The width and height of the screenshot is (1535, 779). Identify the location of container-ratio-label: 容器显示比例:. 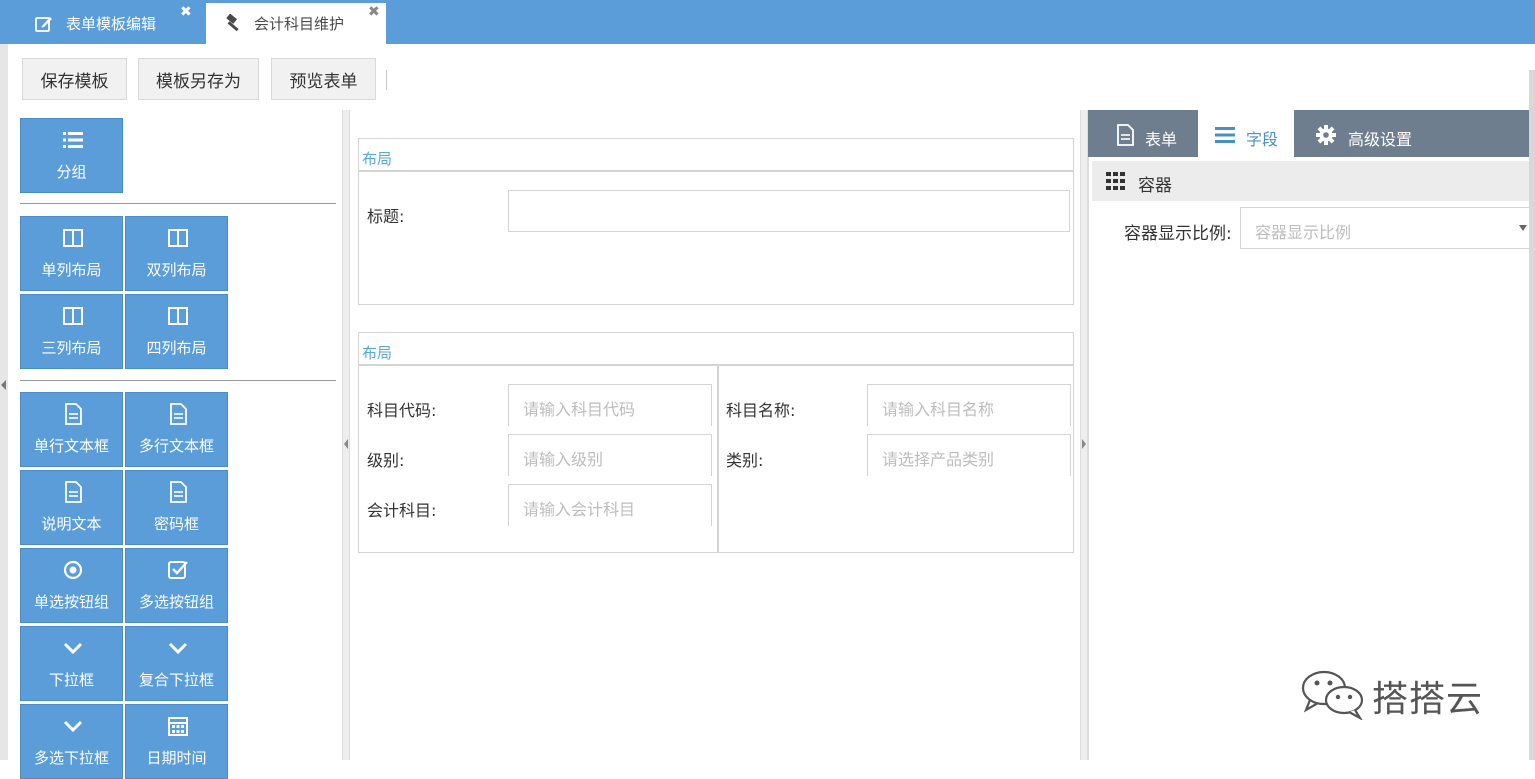
(1178, 234).